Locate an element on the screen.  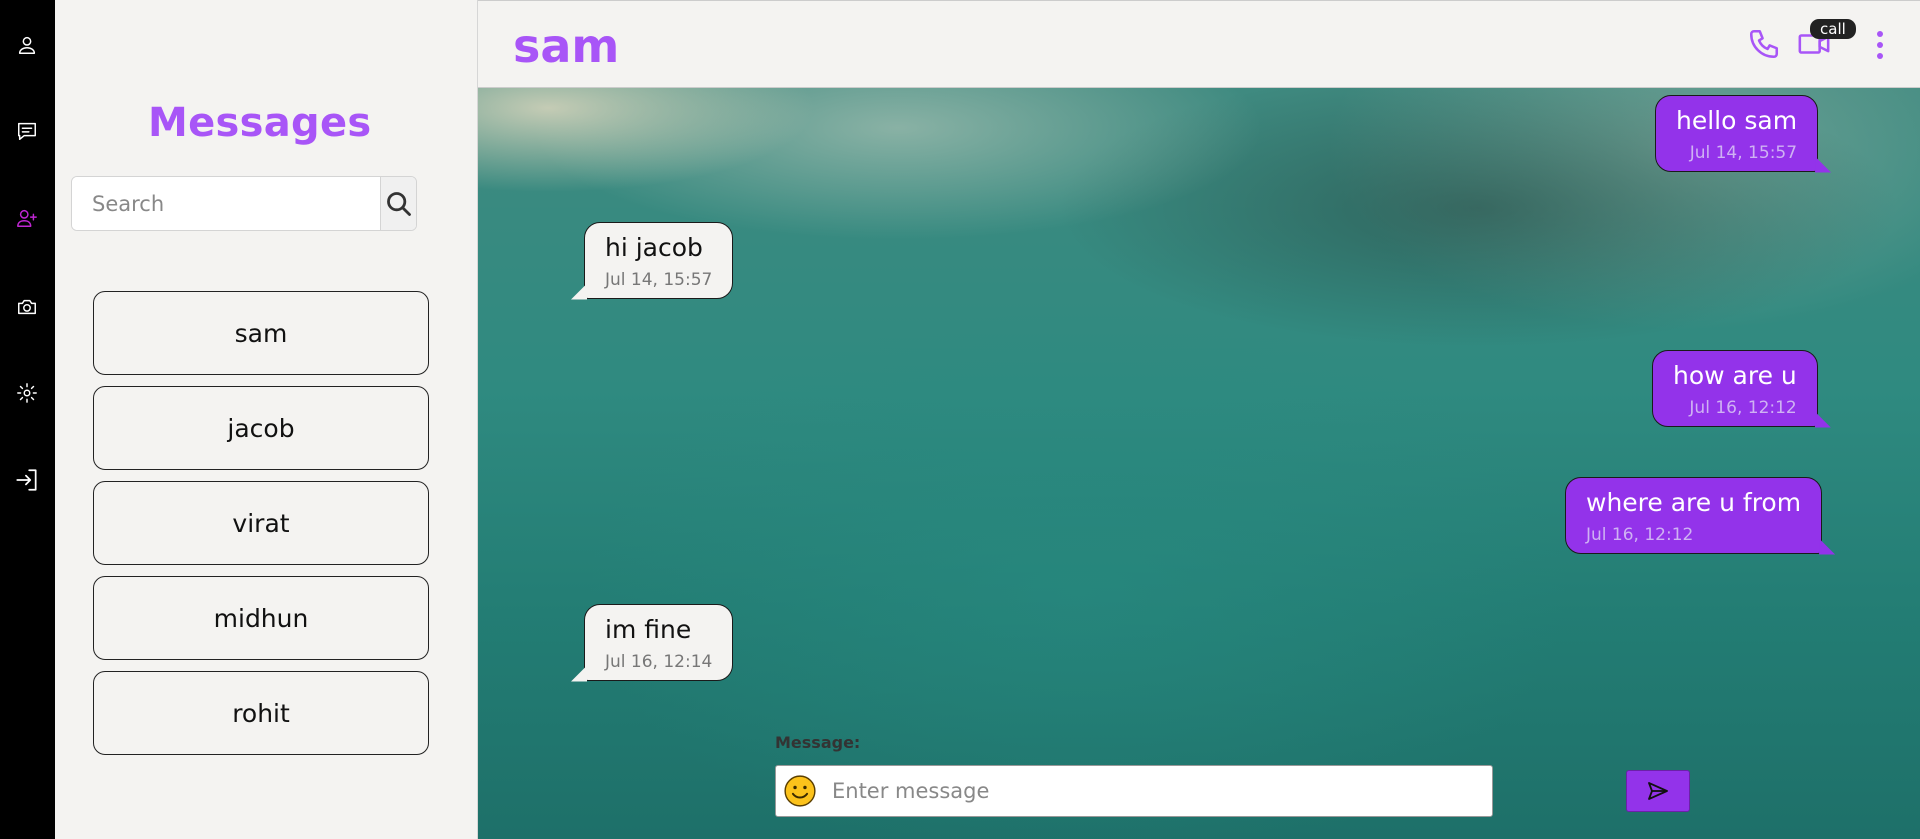
message-composer is located at coordinates (1134, 791).